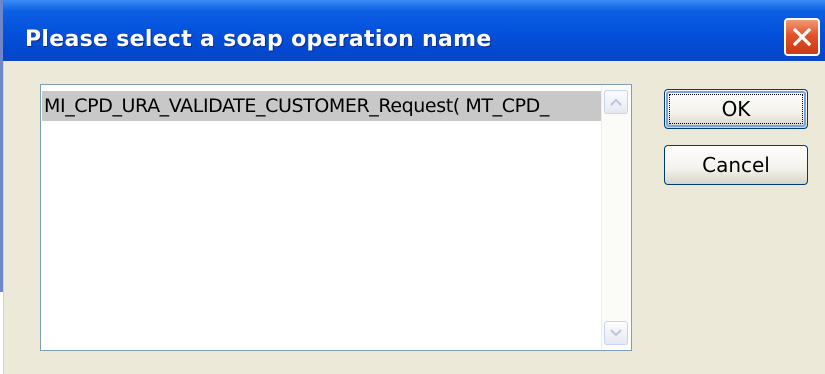 Image resolution: width=825 pixels, height=374 pixels. What do you see at coordinates (615, 217) in the screenshot?
I see `vertical-scrollbar` at bounding box center [615, 217].